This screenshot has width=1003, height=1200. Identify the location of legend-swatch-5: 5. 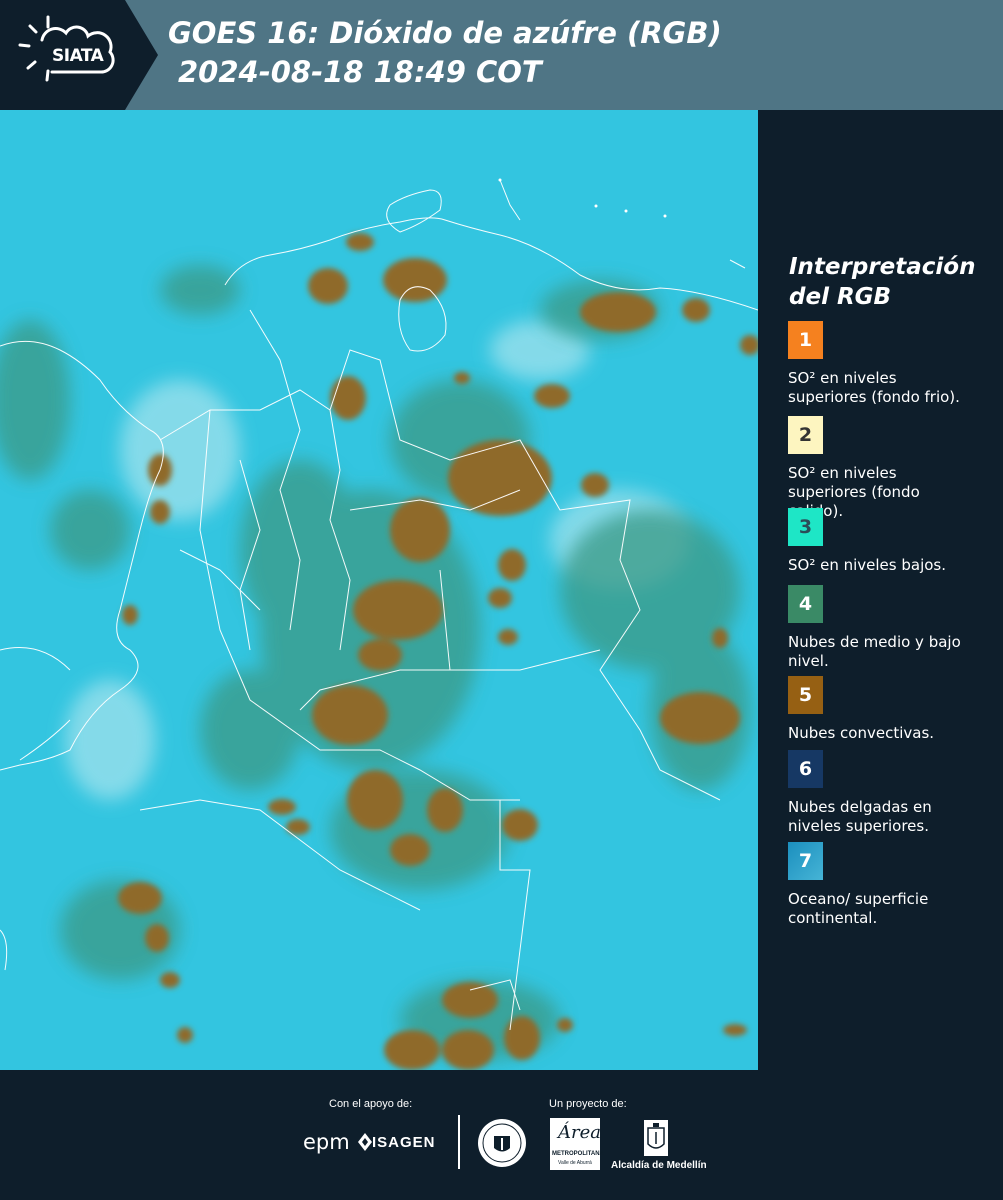
(805, 695).